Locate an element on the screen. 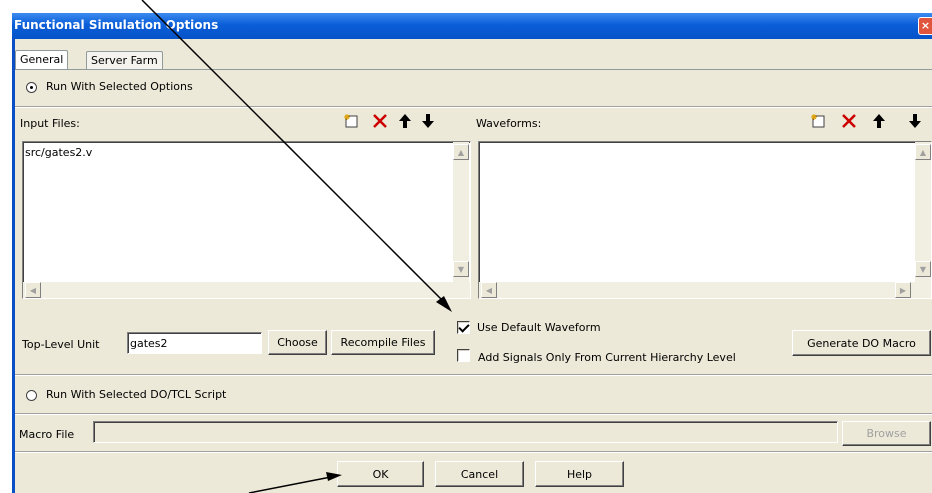  macro-file-input is located at coordinates (465, 432).